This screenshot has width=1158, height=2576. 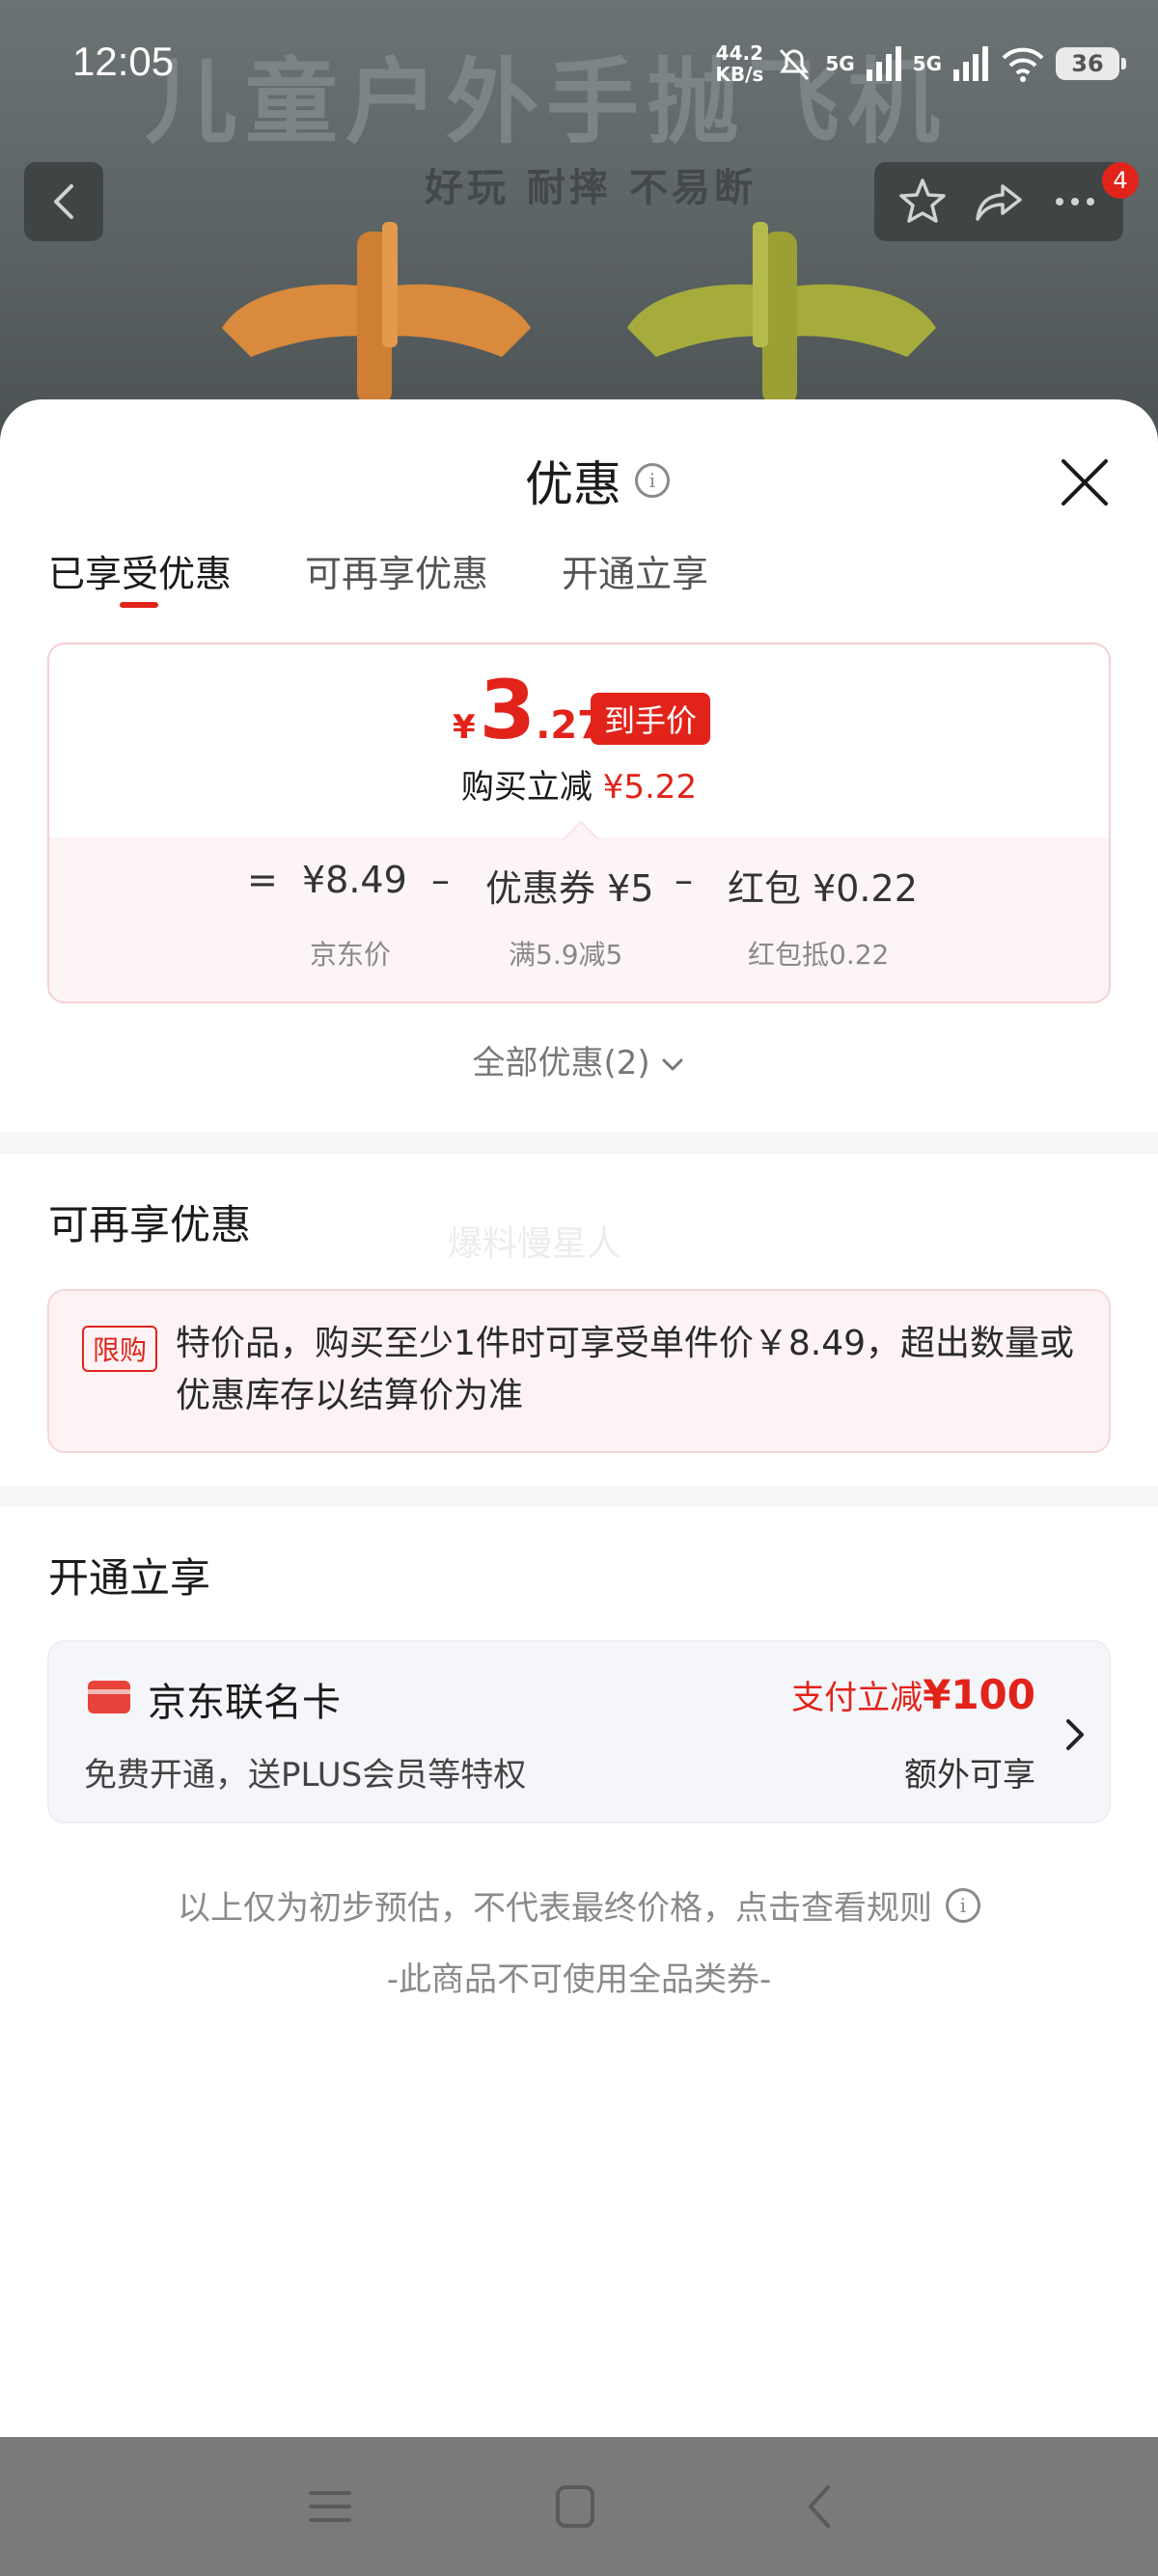 What do you see at coordinates (575, 2507) in the screenshot?
I see `home-icon` at bounding box center [575, 2507].